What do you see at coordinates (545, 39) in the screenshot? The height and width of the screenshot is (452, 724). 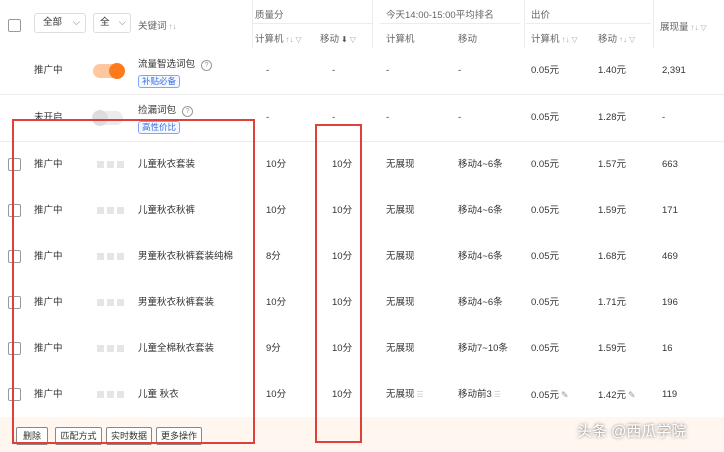 I see `bid-computer-label: 计算机` at bounding box center [545, 39].